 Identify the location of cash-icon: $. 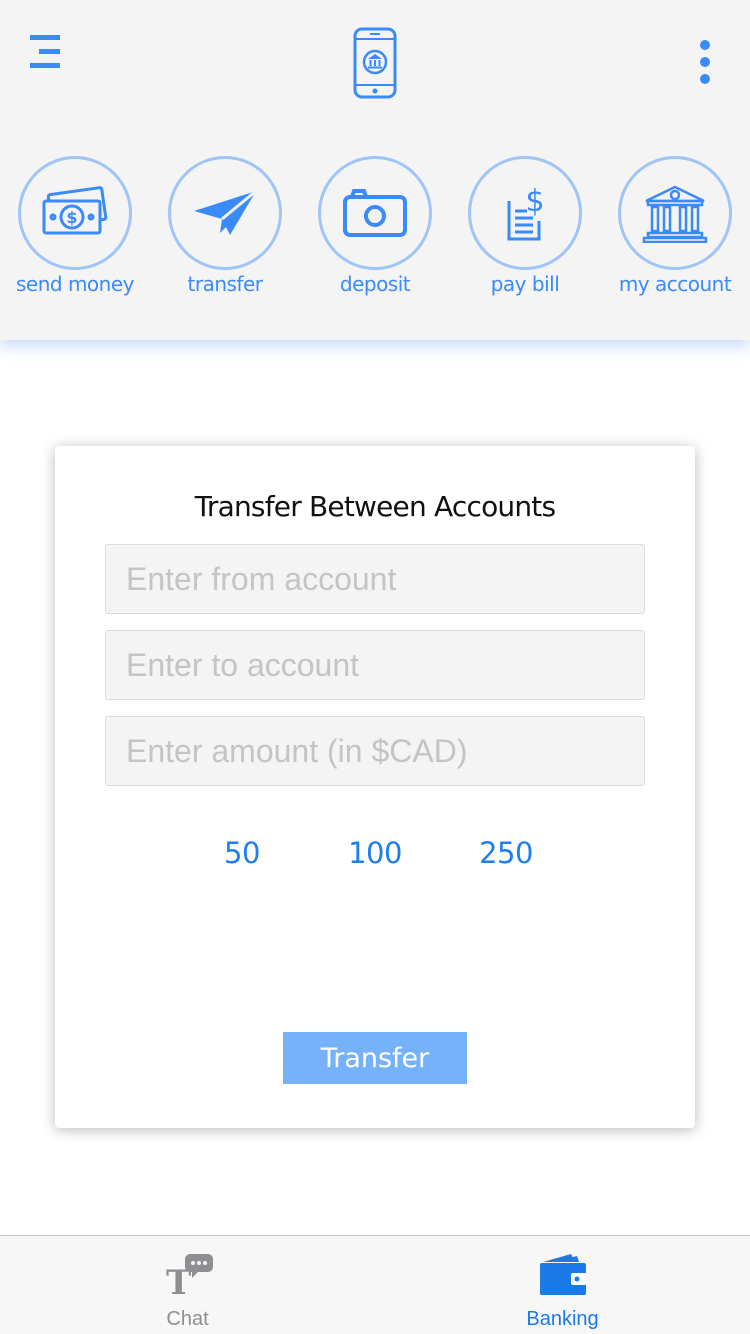
(75, 210).